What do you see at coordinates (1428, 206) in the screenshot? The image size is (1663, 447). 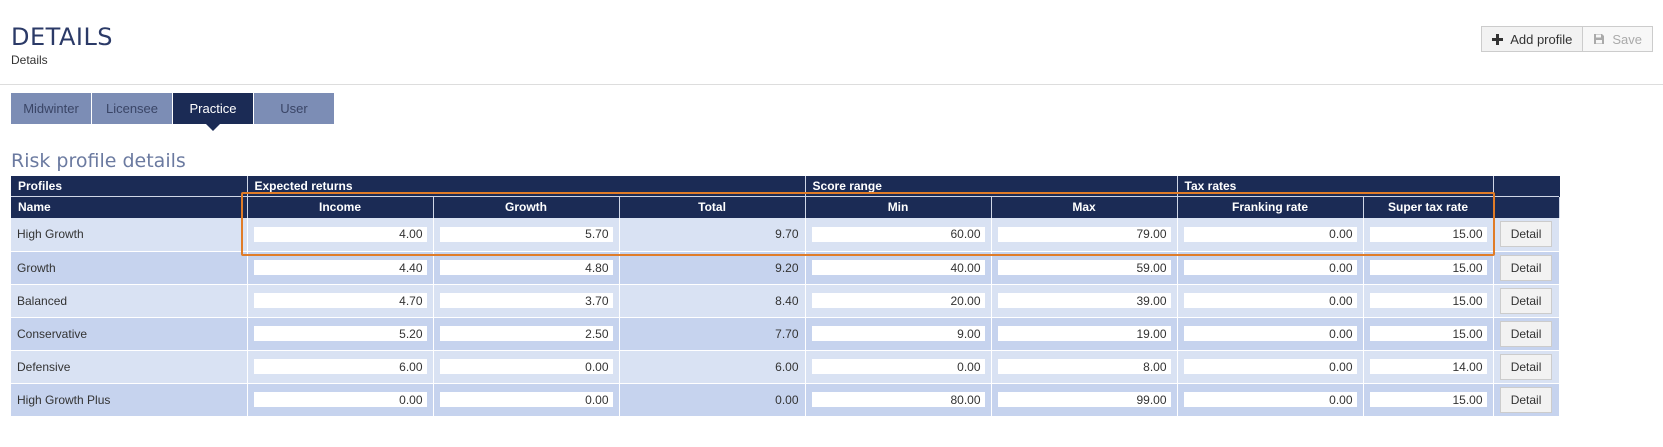 I see `col-super-tax-rate: Super tax rate` at bounding box center [1428, 206].